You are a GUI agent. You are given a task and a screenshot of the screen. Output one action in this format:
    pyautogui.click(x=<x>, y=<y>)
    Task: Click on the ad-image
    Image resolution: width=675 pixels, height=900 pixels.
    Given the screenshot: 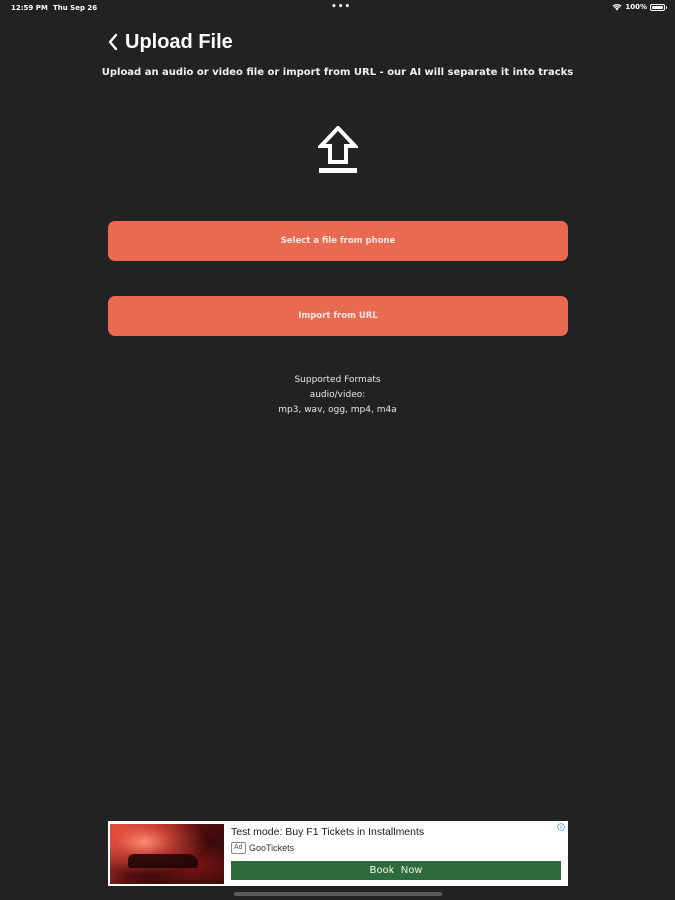 What is the action you would take?
    pyautogui.click(x=167, y=854)
    